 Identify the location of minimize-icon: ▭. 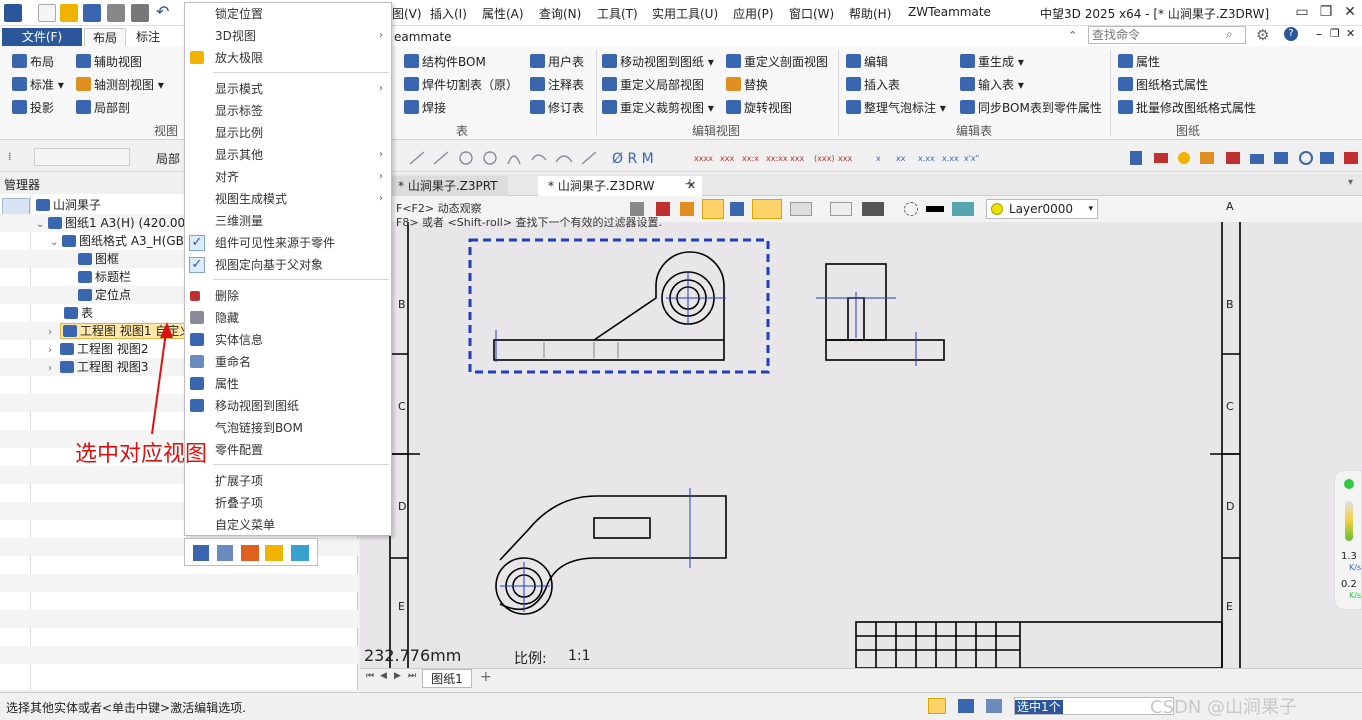
(1302, 12).